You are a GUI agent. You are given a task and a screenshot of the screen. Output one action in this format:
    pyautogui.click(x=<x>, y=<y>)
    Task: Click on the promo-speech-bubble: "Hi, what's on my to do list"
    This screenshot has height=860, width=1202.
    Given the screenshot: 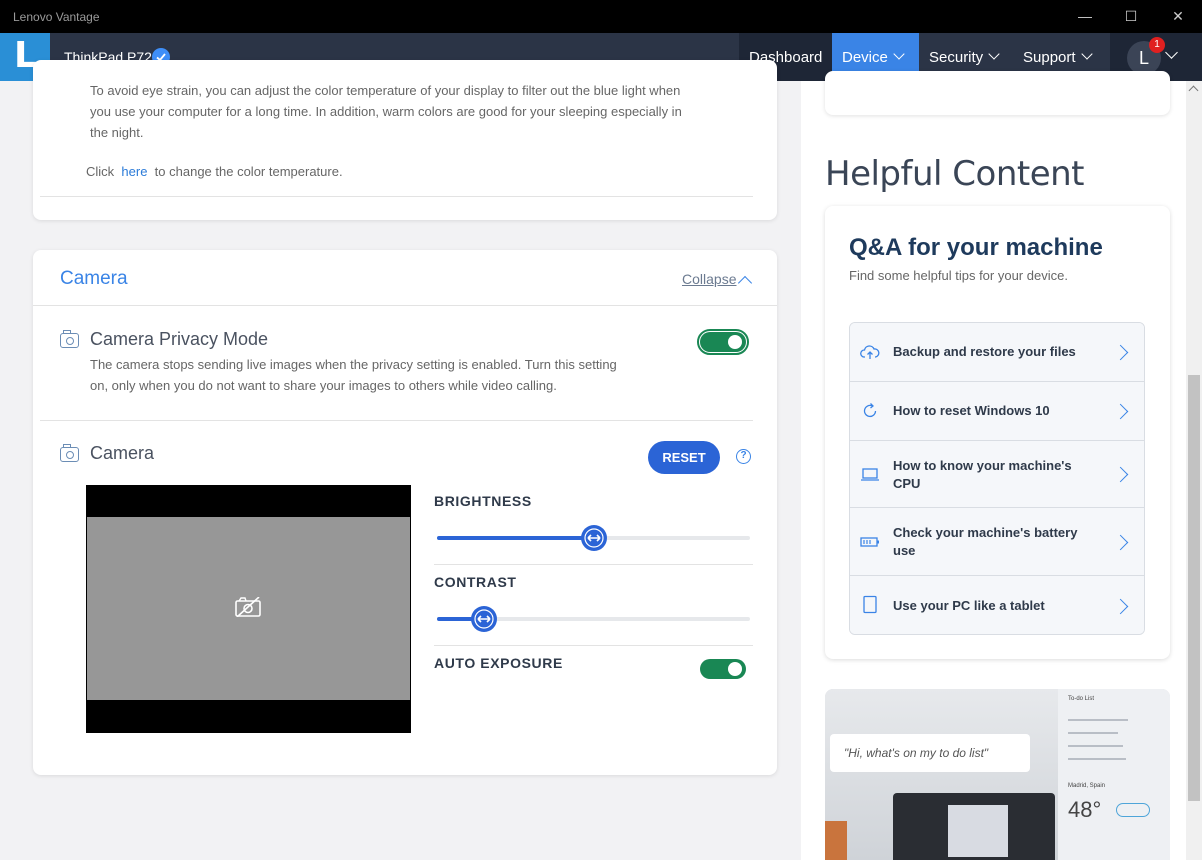 What is the action you would take?
    pyautogui.click(x=930, y=753)
    